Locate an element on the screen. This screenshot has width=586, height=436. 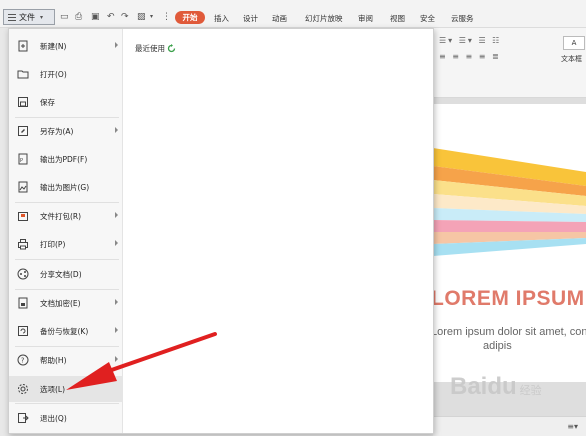
backup-icon is located at coordinates (23, 331).